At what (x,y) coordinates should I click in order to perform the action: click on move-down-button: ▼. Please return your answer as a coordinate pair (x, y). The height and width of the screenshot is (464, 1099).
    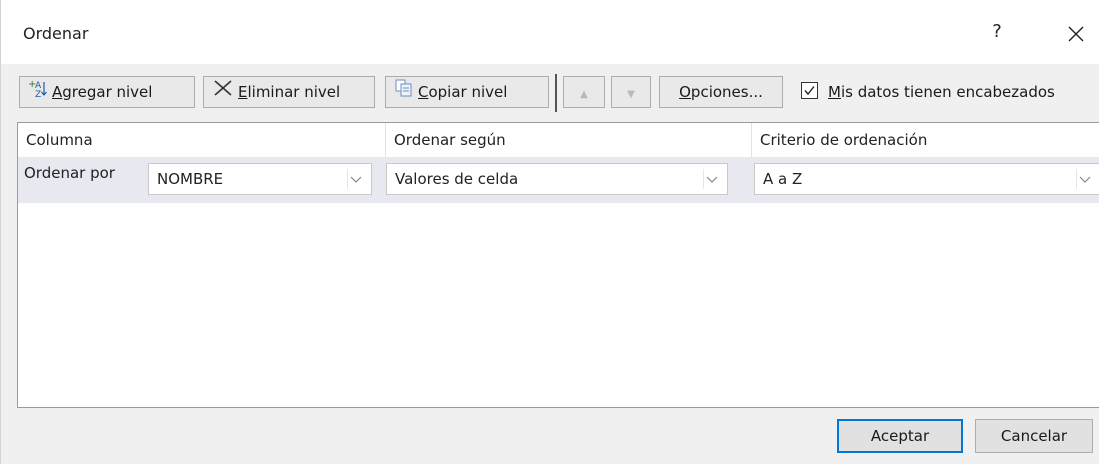
    Looking at the image, I should click on (631, 92).